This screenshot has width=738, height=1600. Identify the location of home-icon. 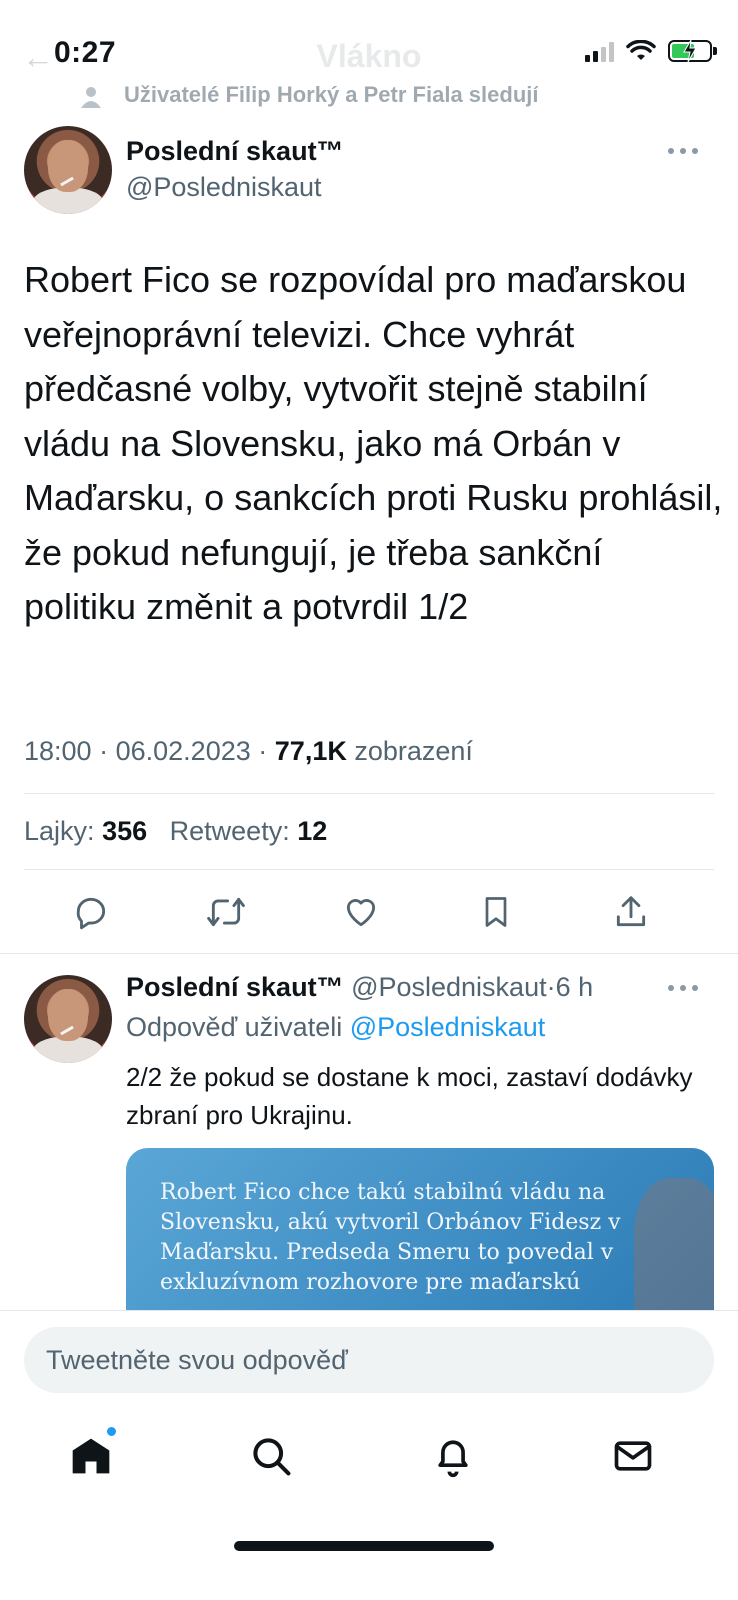
(92, 1453).